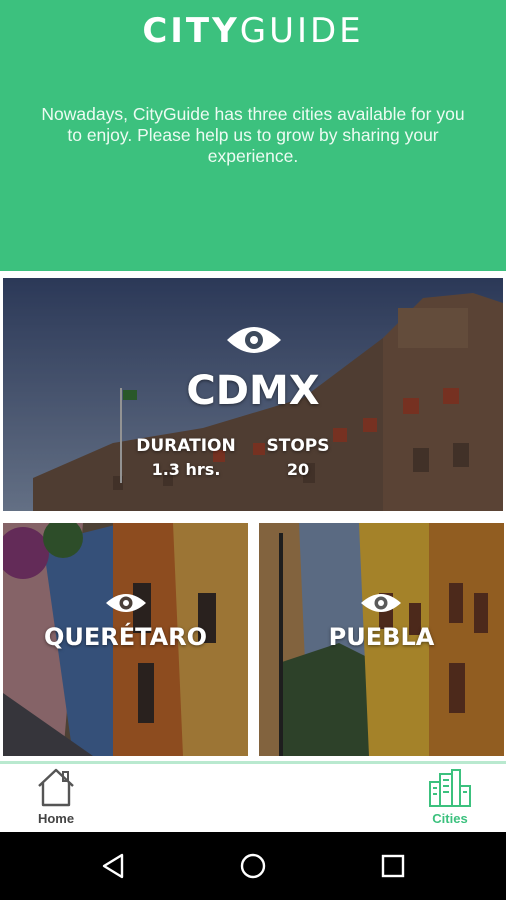  Describe the element at coordinates (191, 31) in the screenshot. I see `logo-bold: CITY` at that location.